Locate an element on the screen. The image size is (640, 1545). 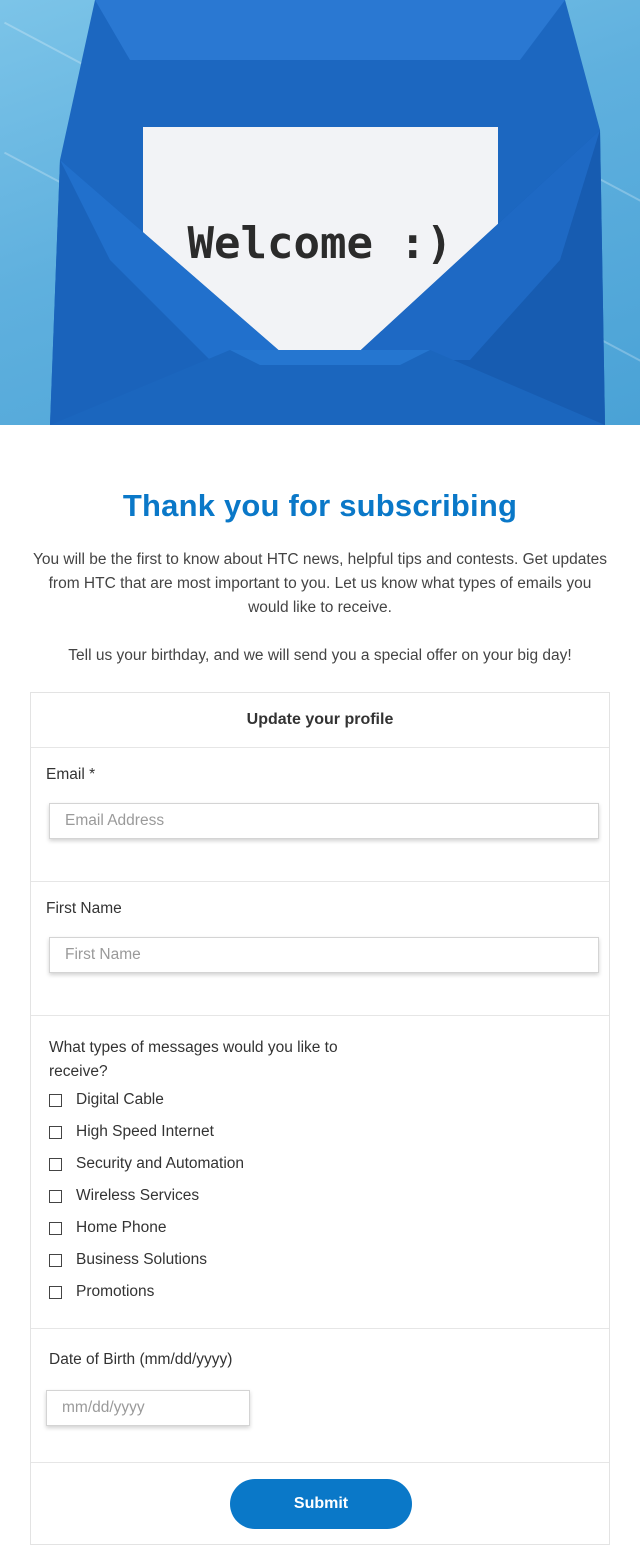
submit-button: Submit is located at coordinates (321, 1504).